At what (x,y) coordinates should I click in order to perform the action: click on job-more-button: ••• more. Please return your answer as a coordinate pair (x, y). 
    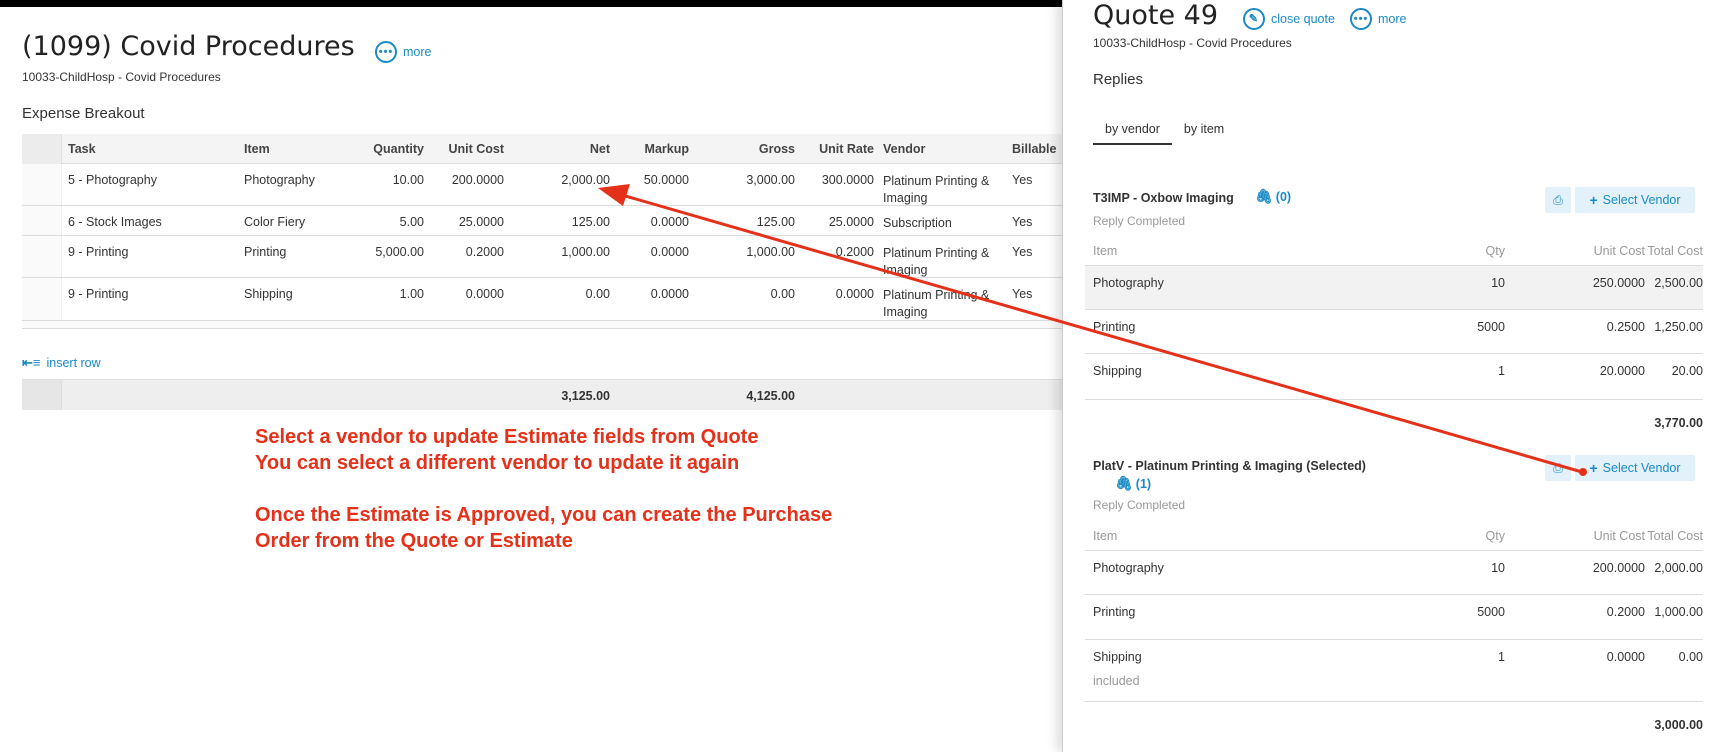
    Looking at the image, I should click on (403, 52).